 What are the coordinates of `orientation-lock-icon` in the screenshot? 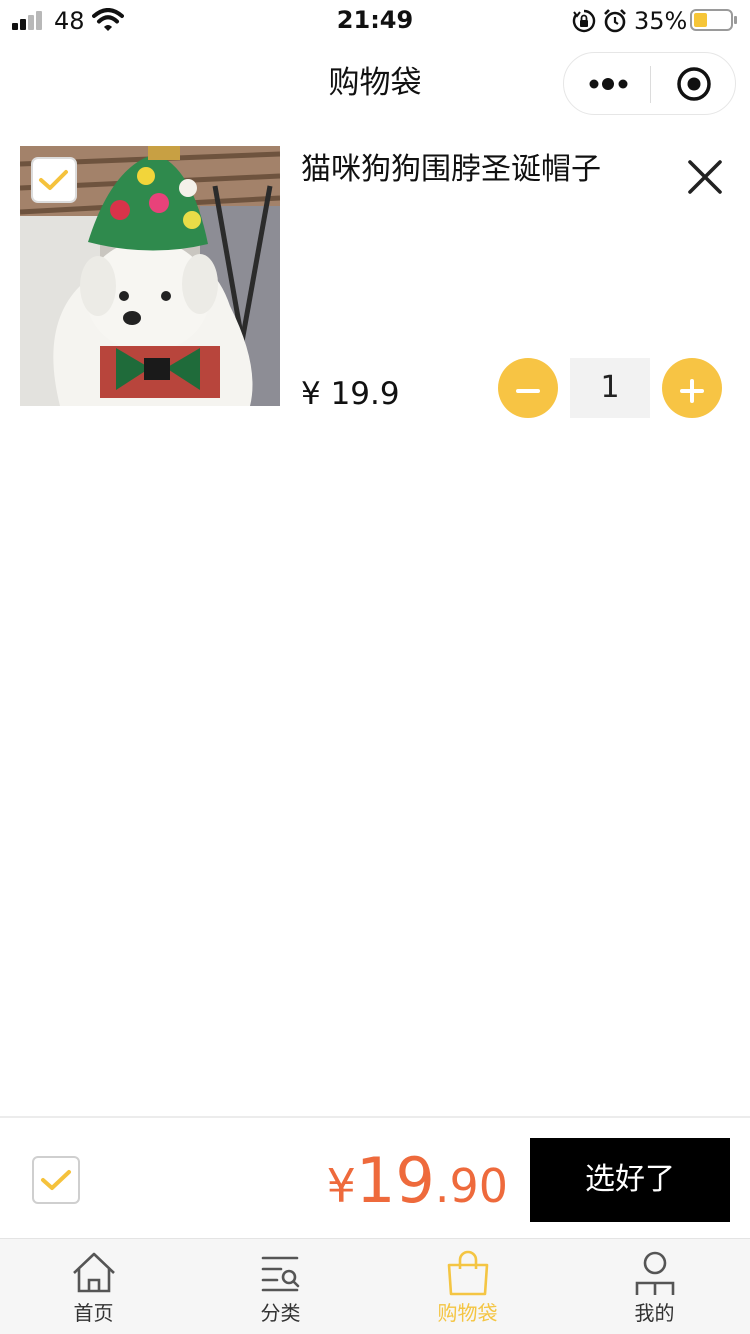 It's located at (584, 21).